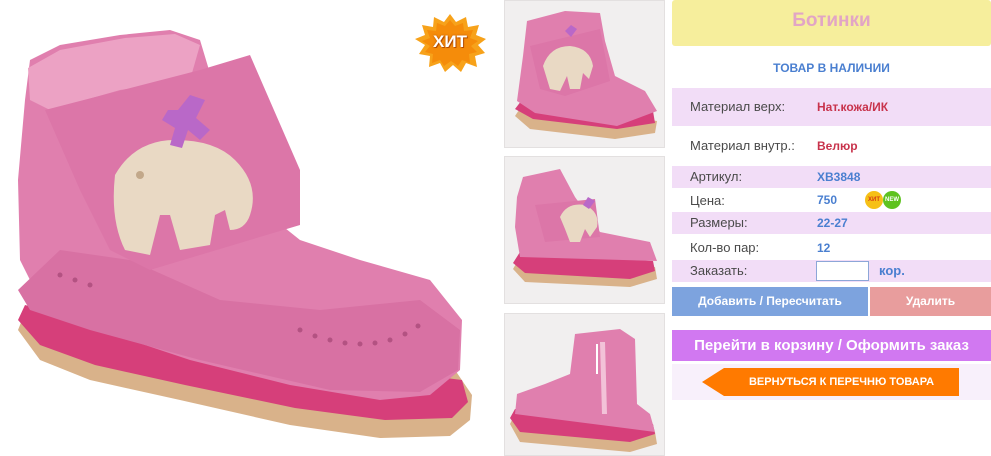 Image resolution: width=991 pixels, height=456 pixels. Describe the element at coordinates (707, 200) in the screenshot. I see `spec-label: Цена:` at that location.